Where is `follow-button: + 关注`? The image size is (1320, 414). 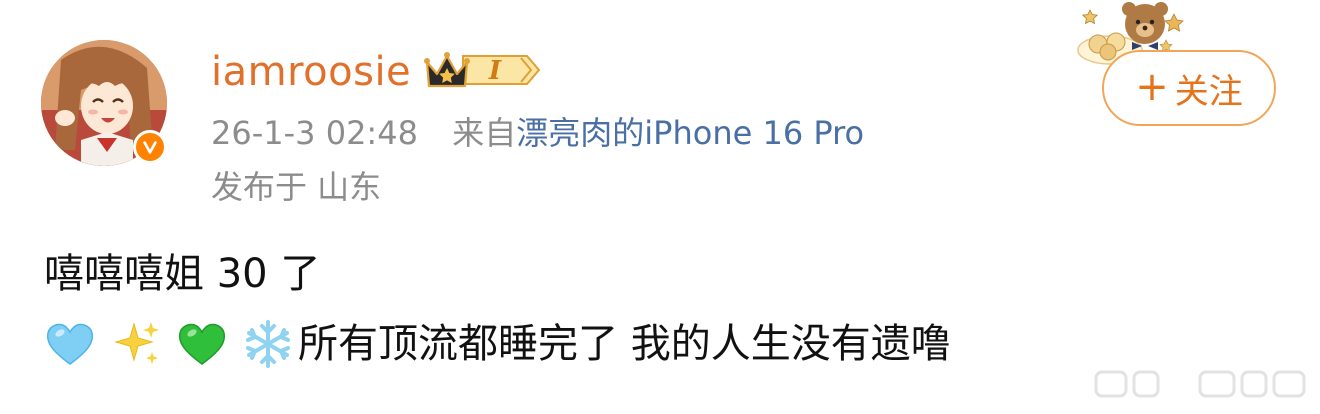 follow-button: + 关注 is located at coordinates (1189, 88).